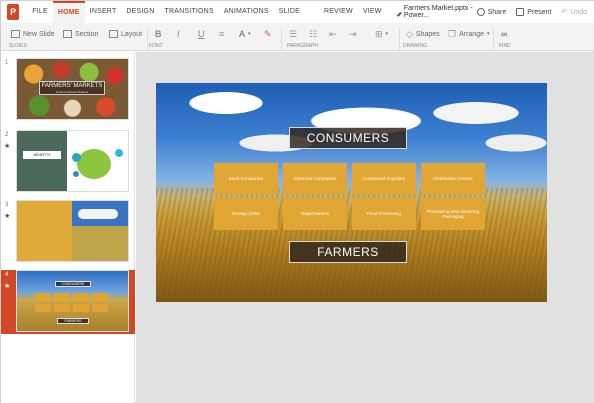 The width and height of the screenshot is (594, 403). What do you see at coordinates (564, 12) in the screenshot?
I see `undo-icon: ↶` at bounding box center [564, 12].